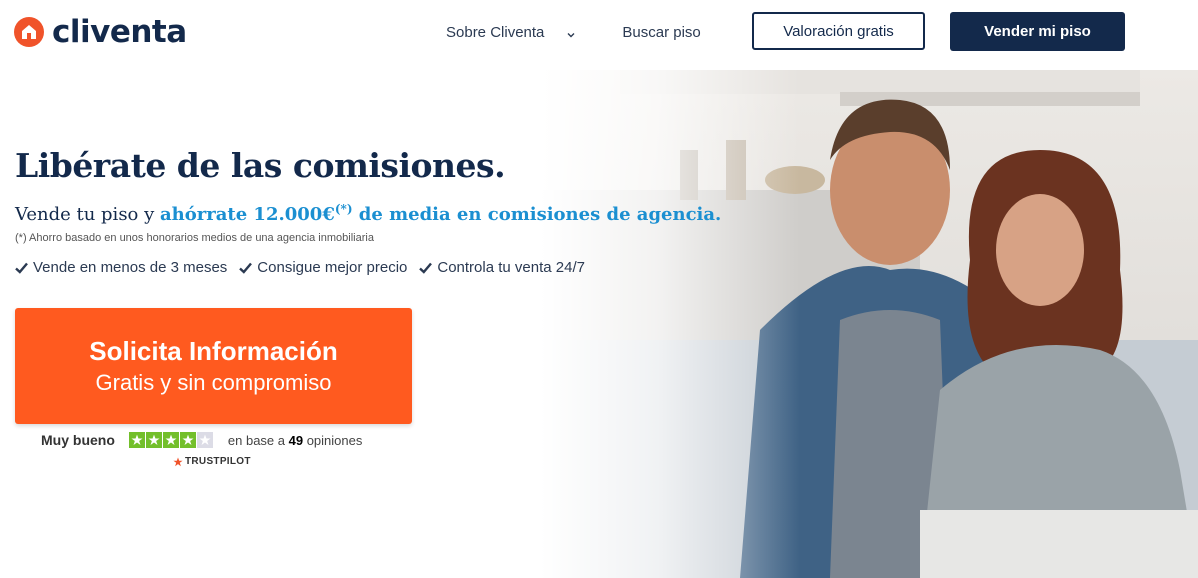 This screenshot has height=578, width=1198. What do you see at coordinates (78, 440) in the screenshot?
I see `rating-label: Muy bueno` at bounding box center [78, 440].